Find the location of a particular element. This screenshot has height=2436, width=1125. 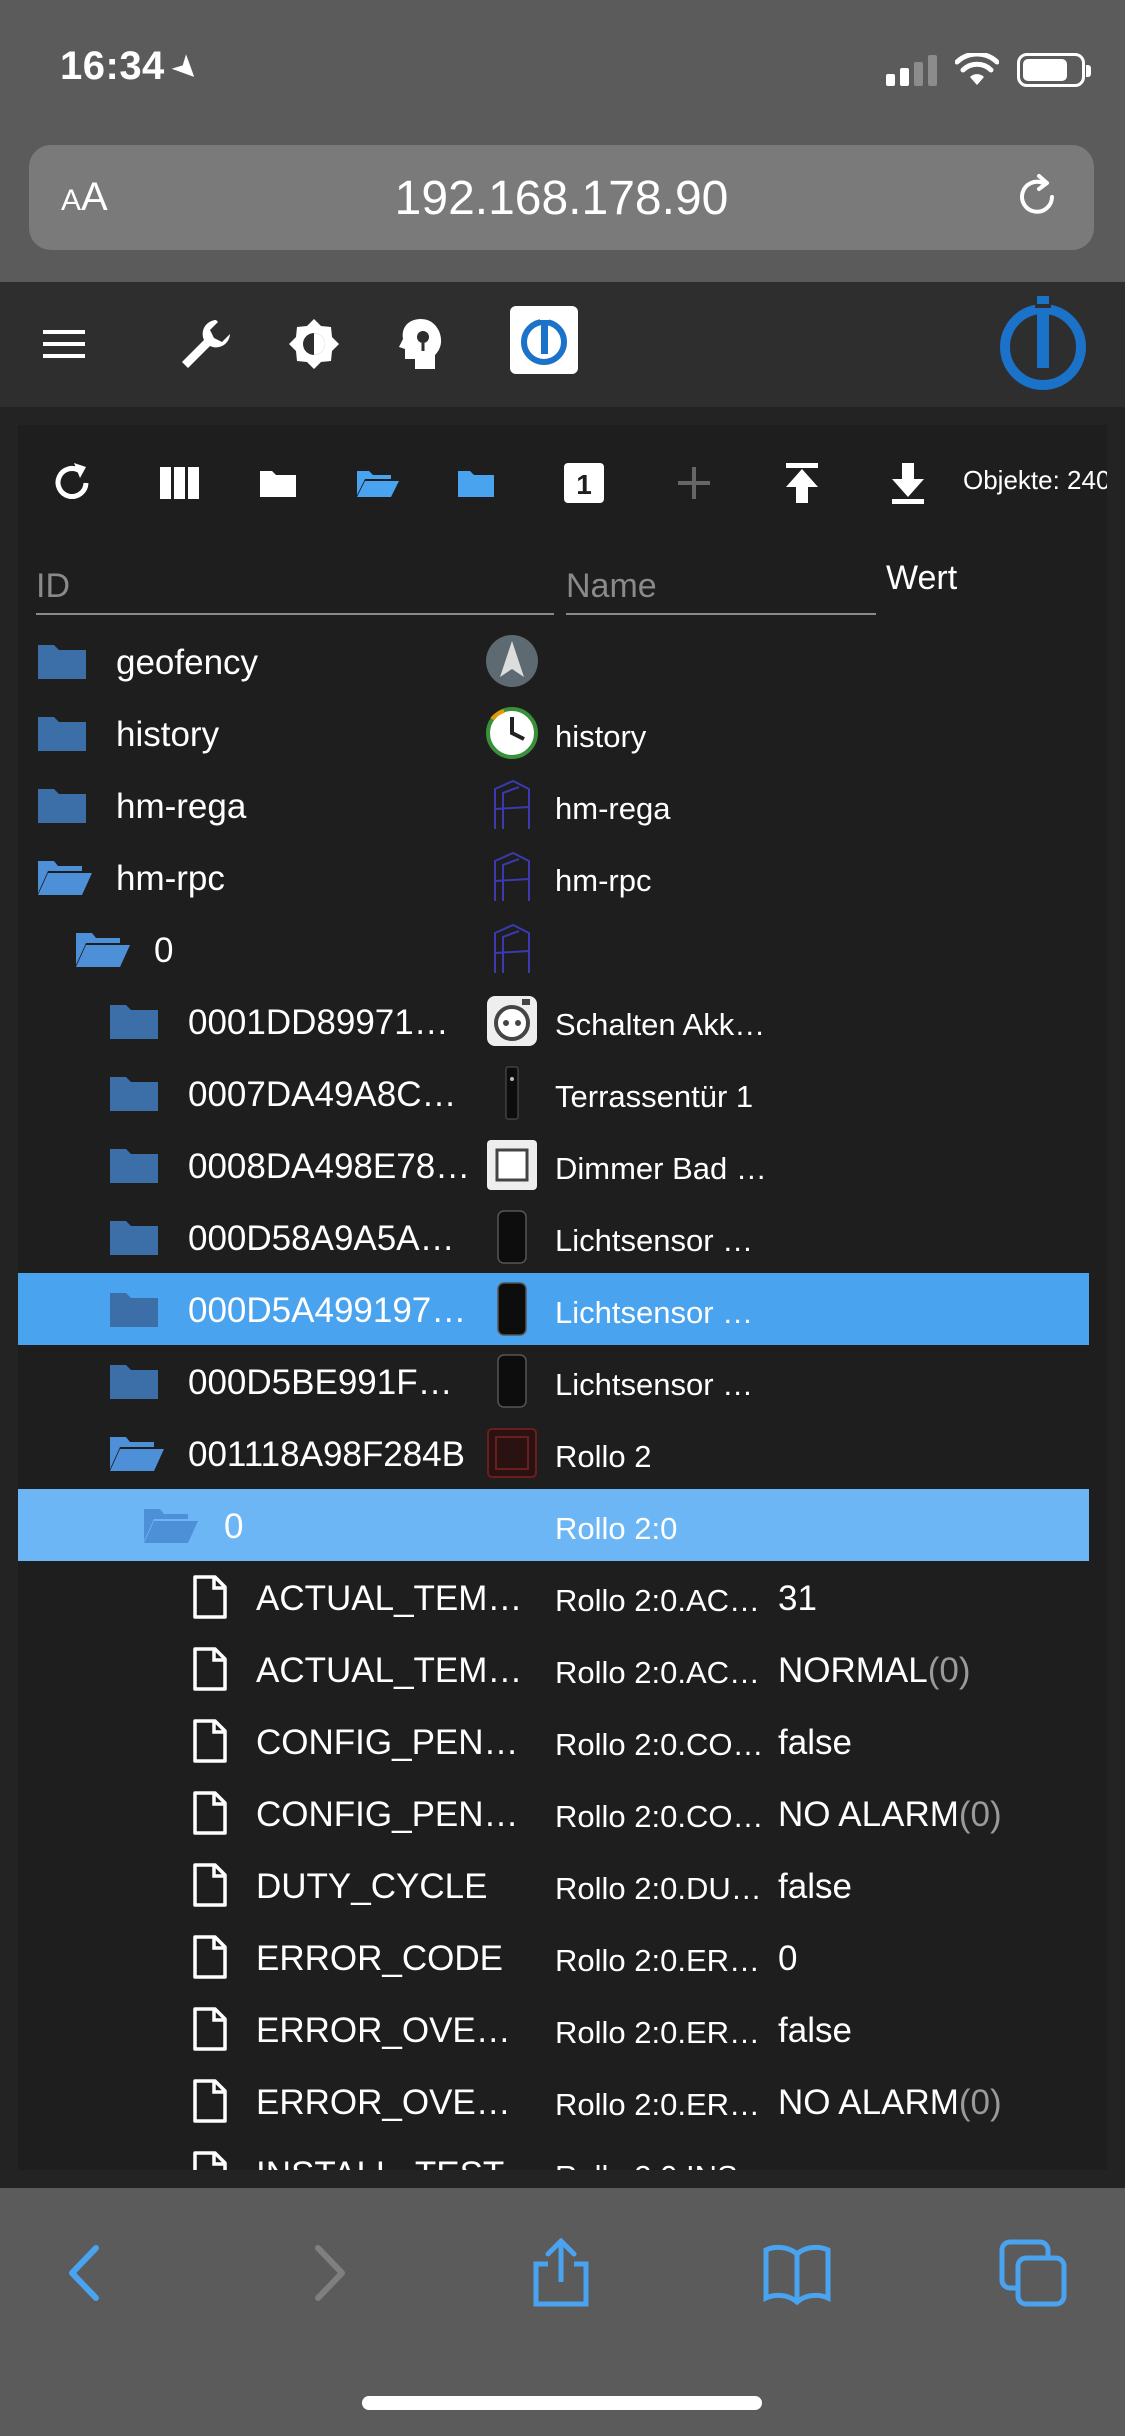

address-bar: AA 192.168.178.90 is located at coordinates (561, 197).